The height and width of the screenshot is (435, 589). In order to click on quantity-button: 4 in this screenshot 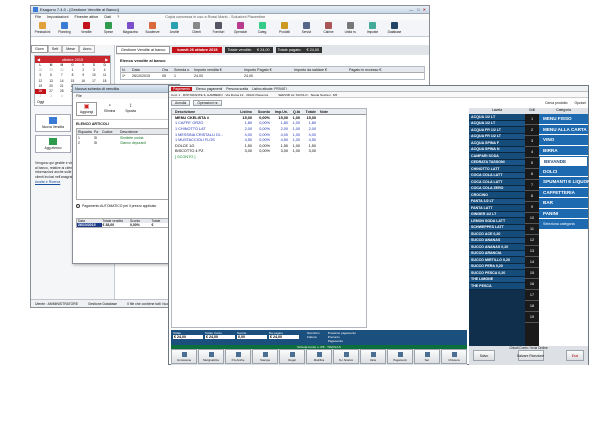, I will do `click(532, 152)`.